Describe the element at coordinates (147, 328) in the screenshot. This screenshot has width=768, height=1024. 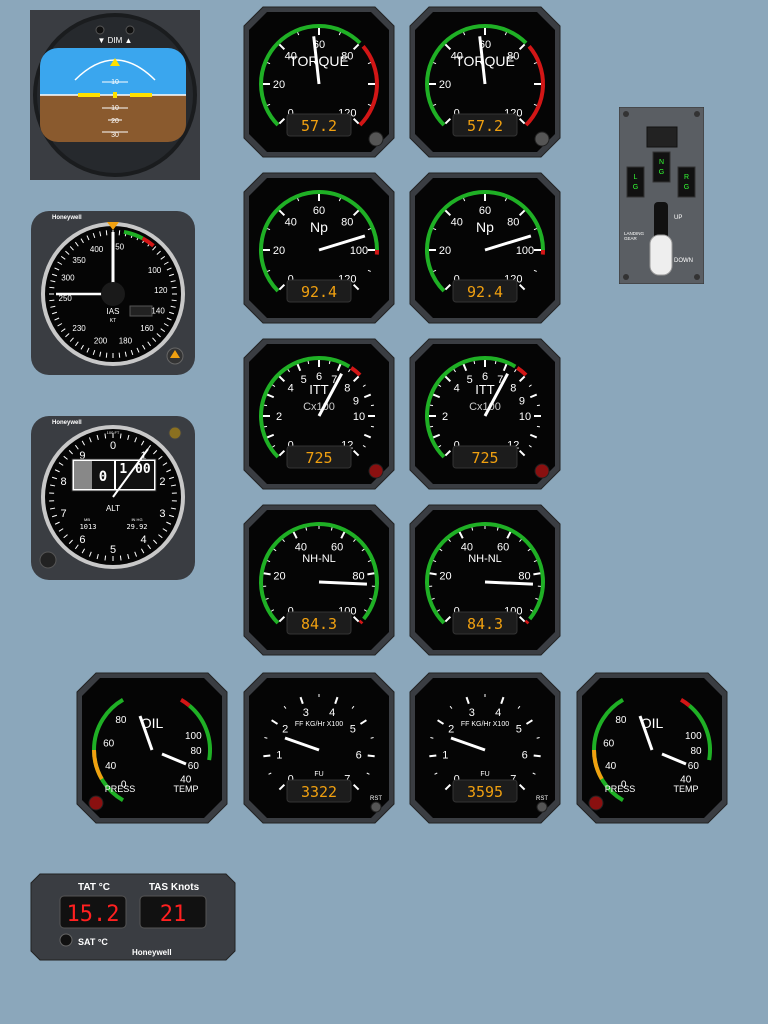
I see `ias-scale-label: 160` at that location.